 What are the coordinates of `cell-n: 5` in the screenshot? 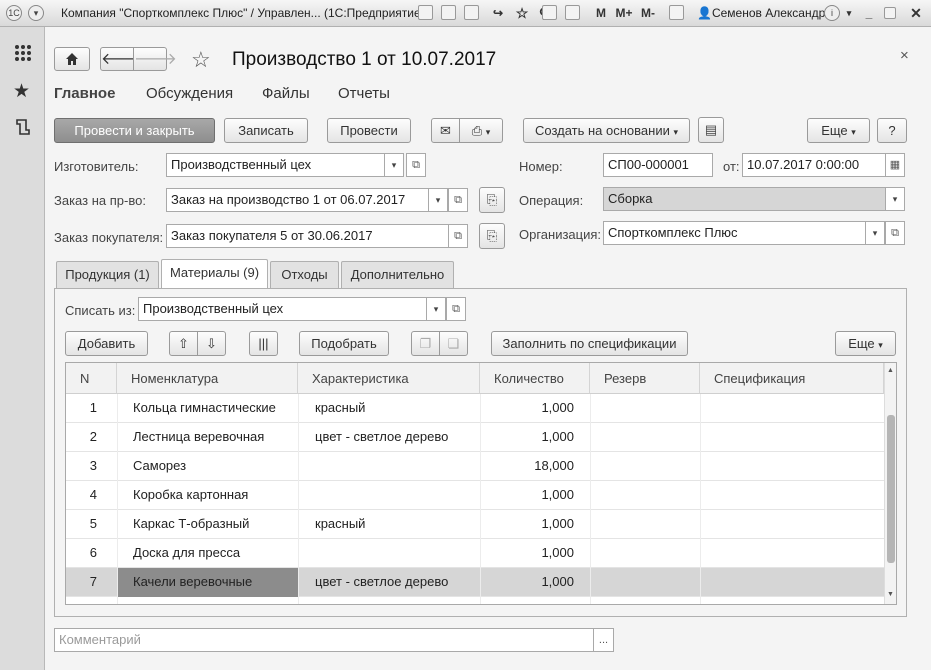 It's located at (91, 524).